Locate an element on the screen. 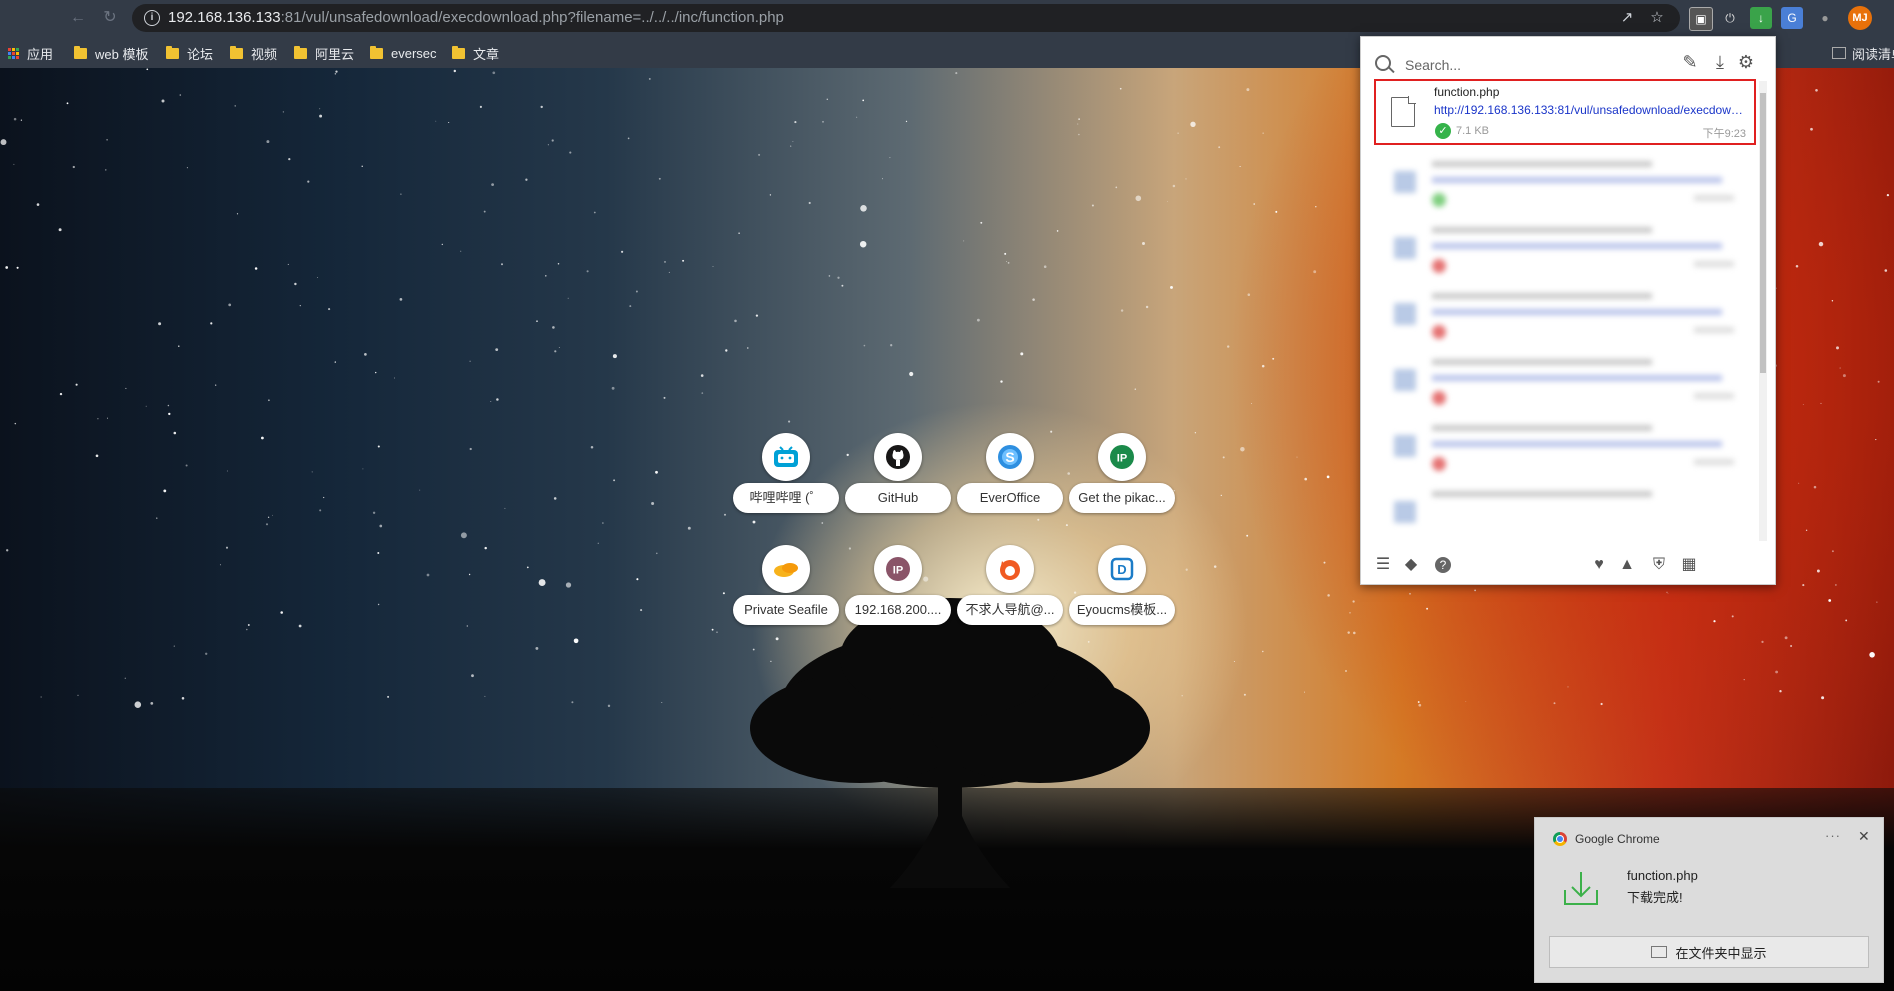  help-icon: ? is located at coordinates (1443, 565).